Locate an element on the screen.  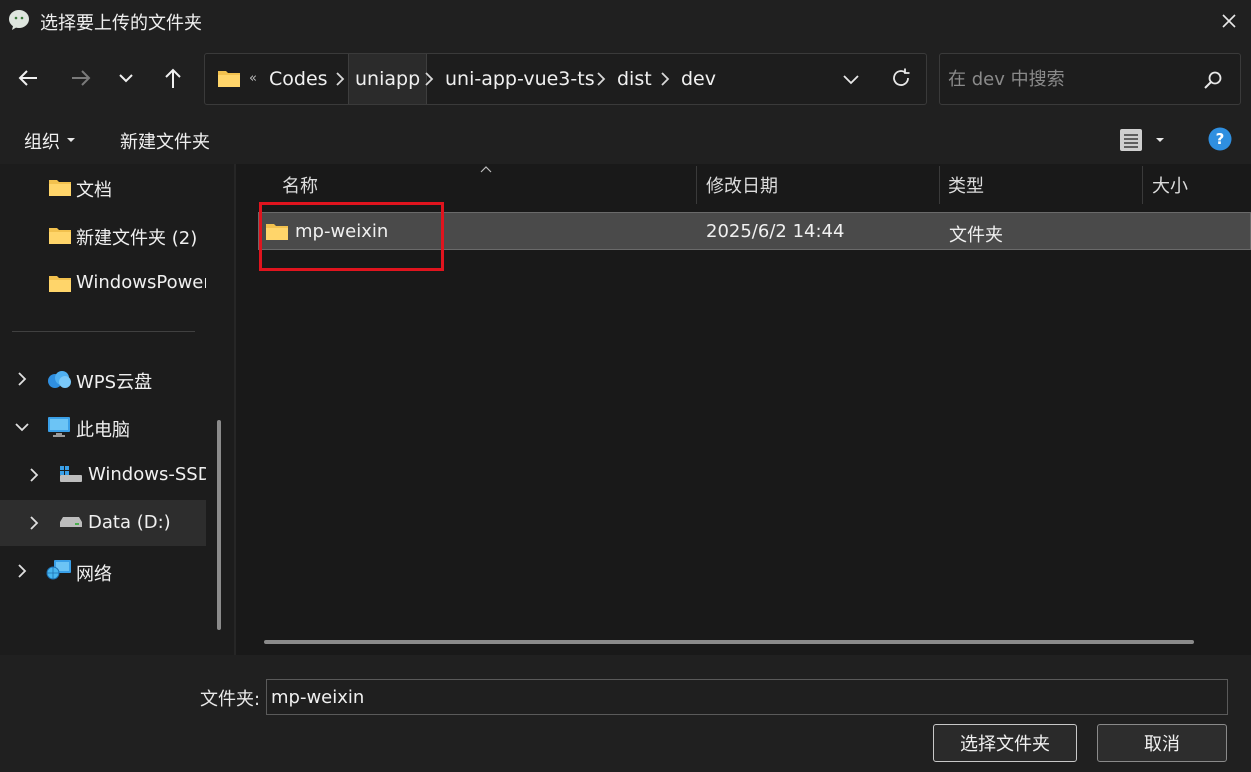
search-icon is located at coordinates (1213, 80).